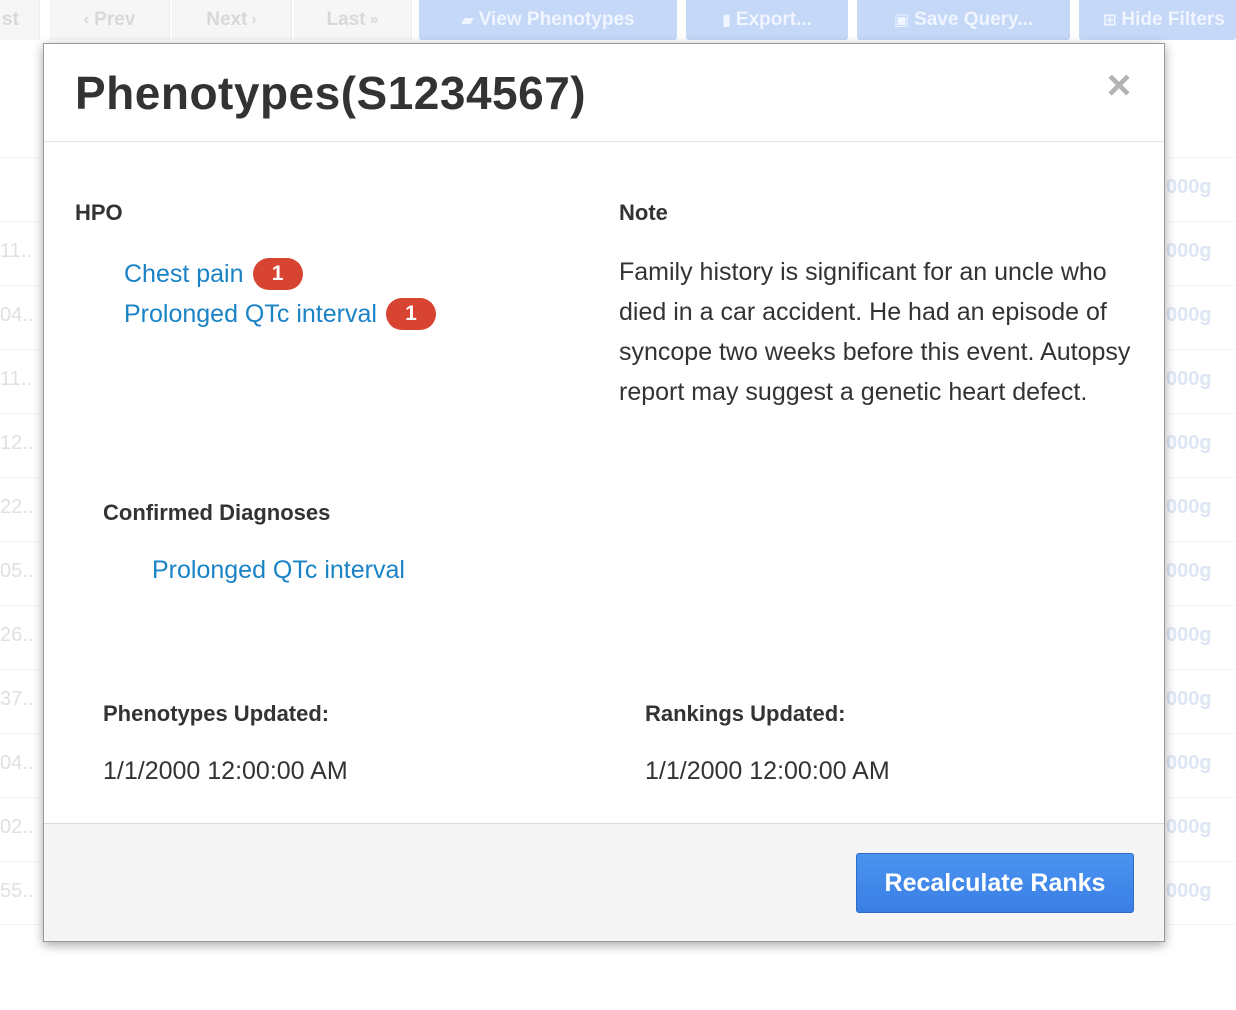 Image resolution: width=1236 pixels, height=1010 pixels. What do you see at coordinates (995, 883) in the screenshot?
I see `recalculate-ranks-button: Recalculate Ranks` at bounding box center [995, 883].